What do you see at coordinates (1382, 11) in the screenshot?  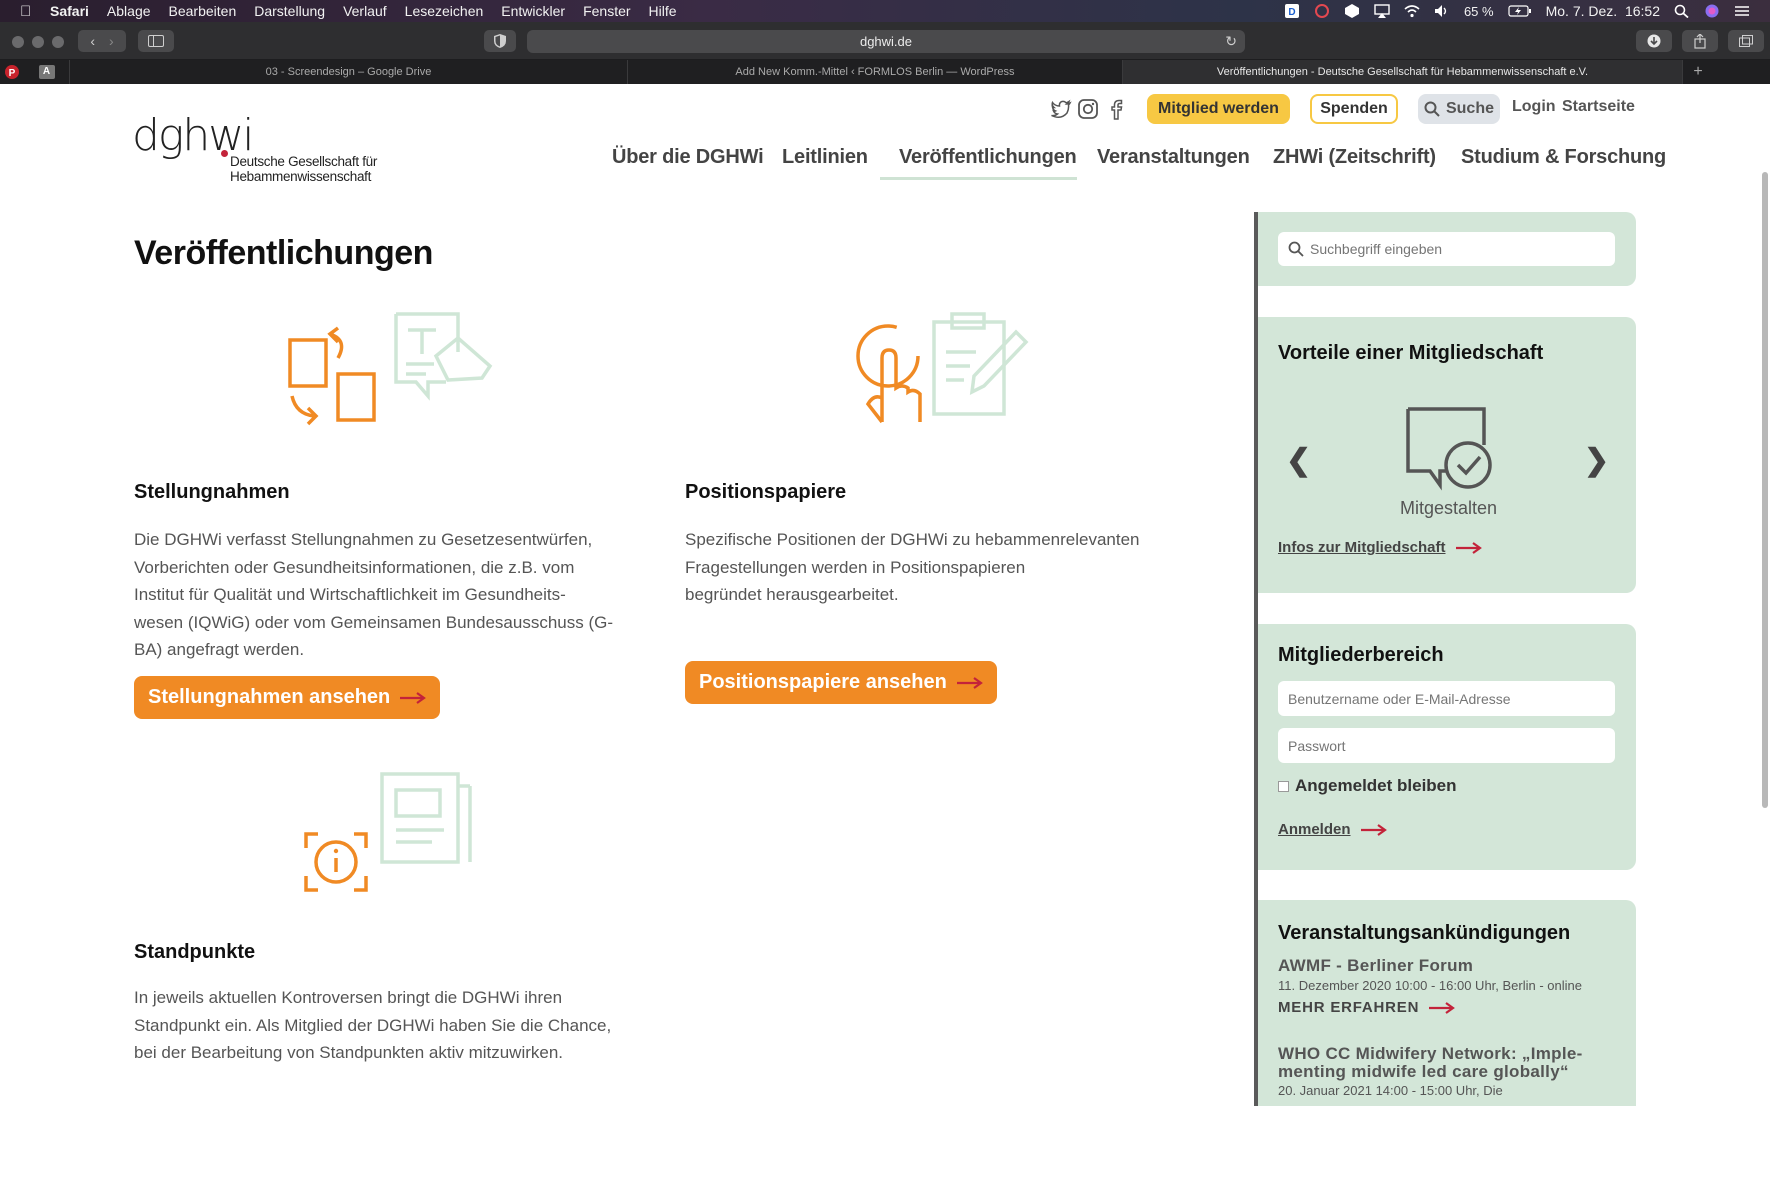 I see `airplay-icon` at bounding box center [1382, 11].